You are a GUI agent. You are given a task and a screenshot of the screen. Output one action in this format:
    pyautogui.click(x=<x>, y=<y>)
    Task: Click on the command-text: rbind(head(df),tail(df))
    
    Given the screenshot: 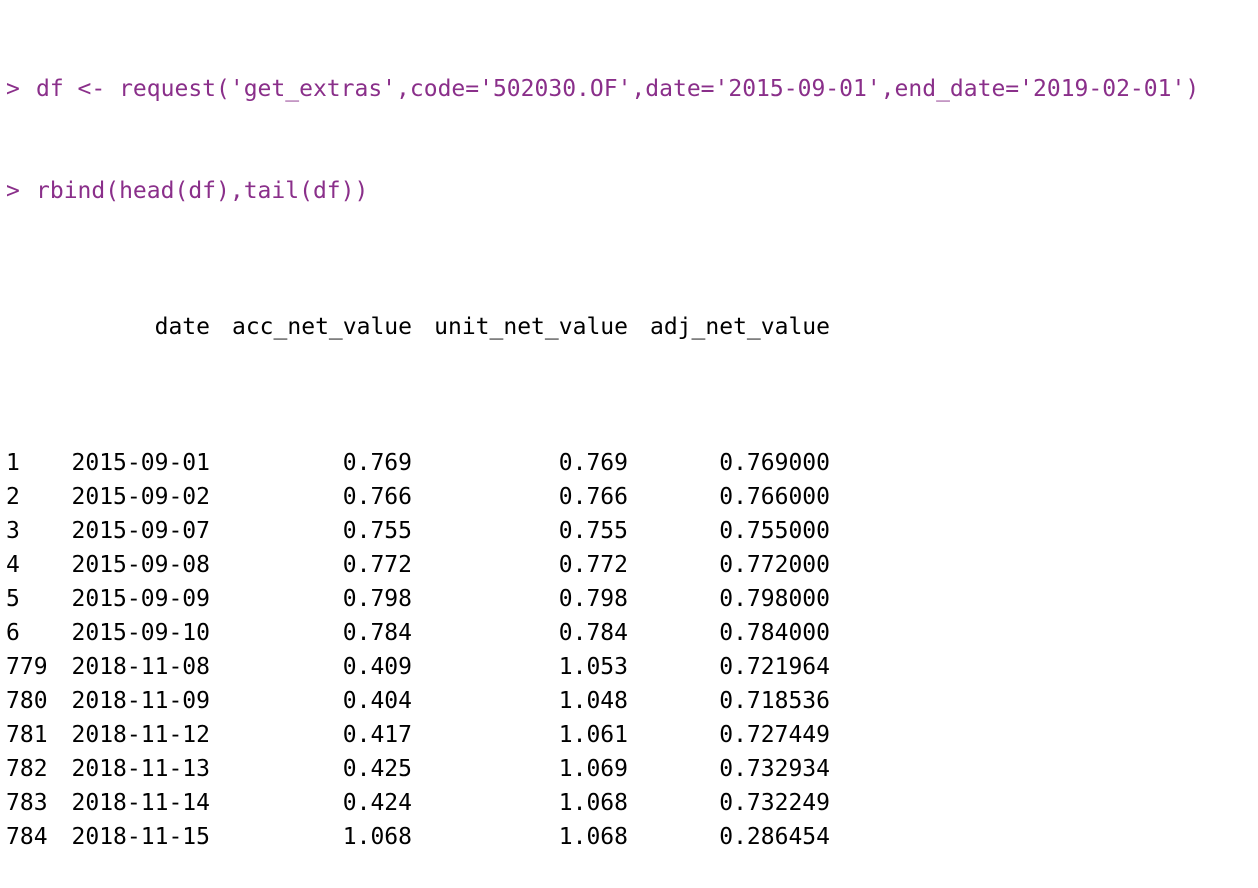 What is the action you would take?
    pyautogui.click(x=202, y=191)
    